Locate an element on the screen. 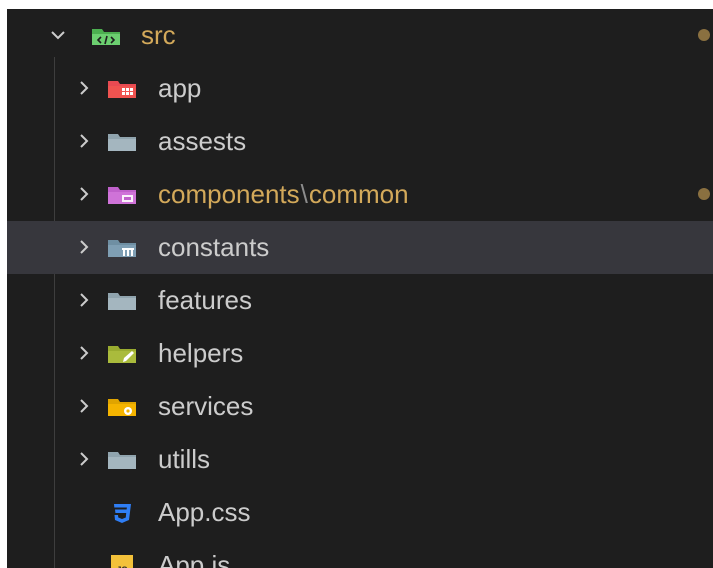 The image size is (713, 568). constants-folder-icon is located at coordinates (122, 248).